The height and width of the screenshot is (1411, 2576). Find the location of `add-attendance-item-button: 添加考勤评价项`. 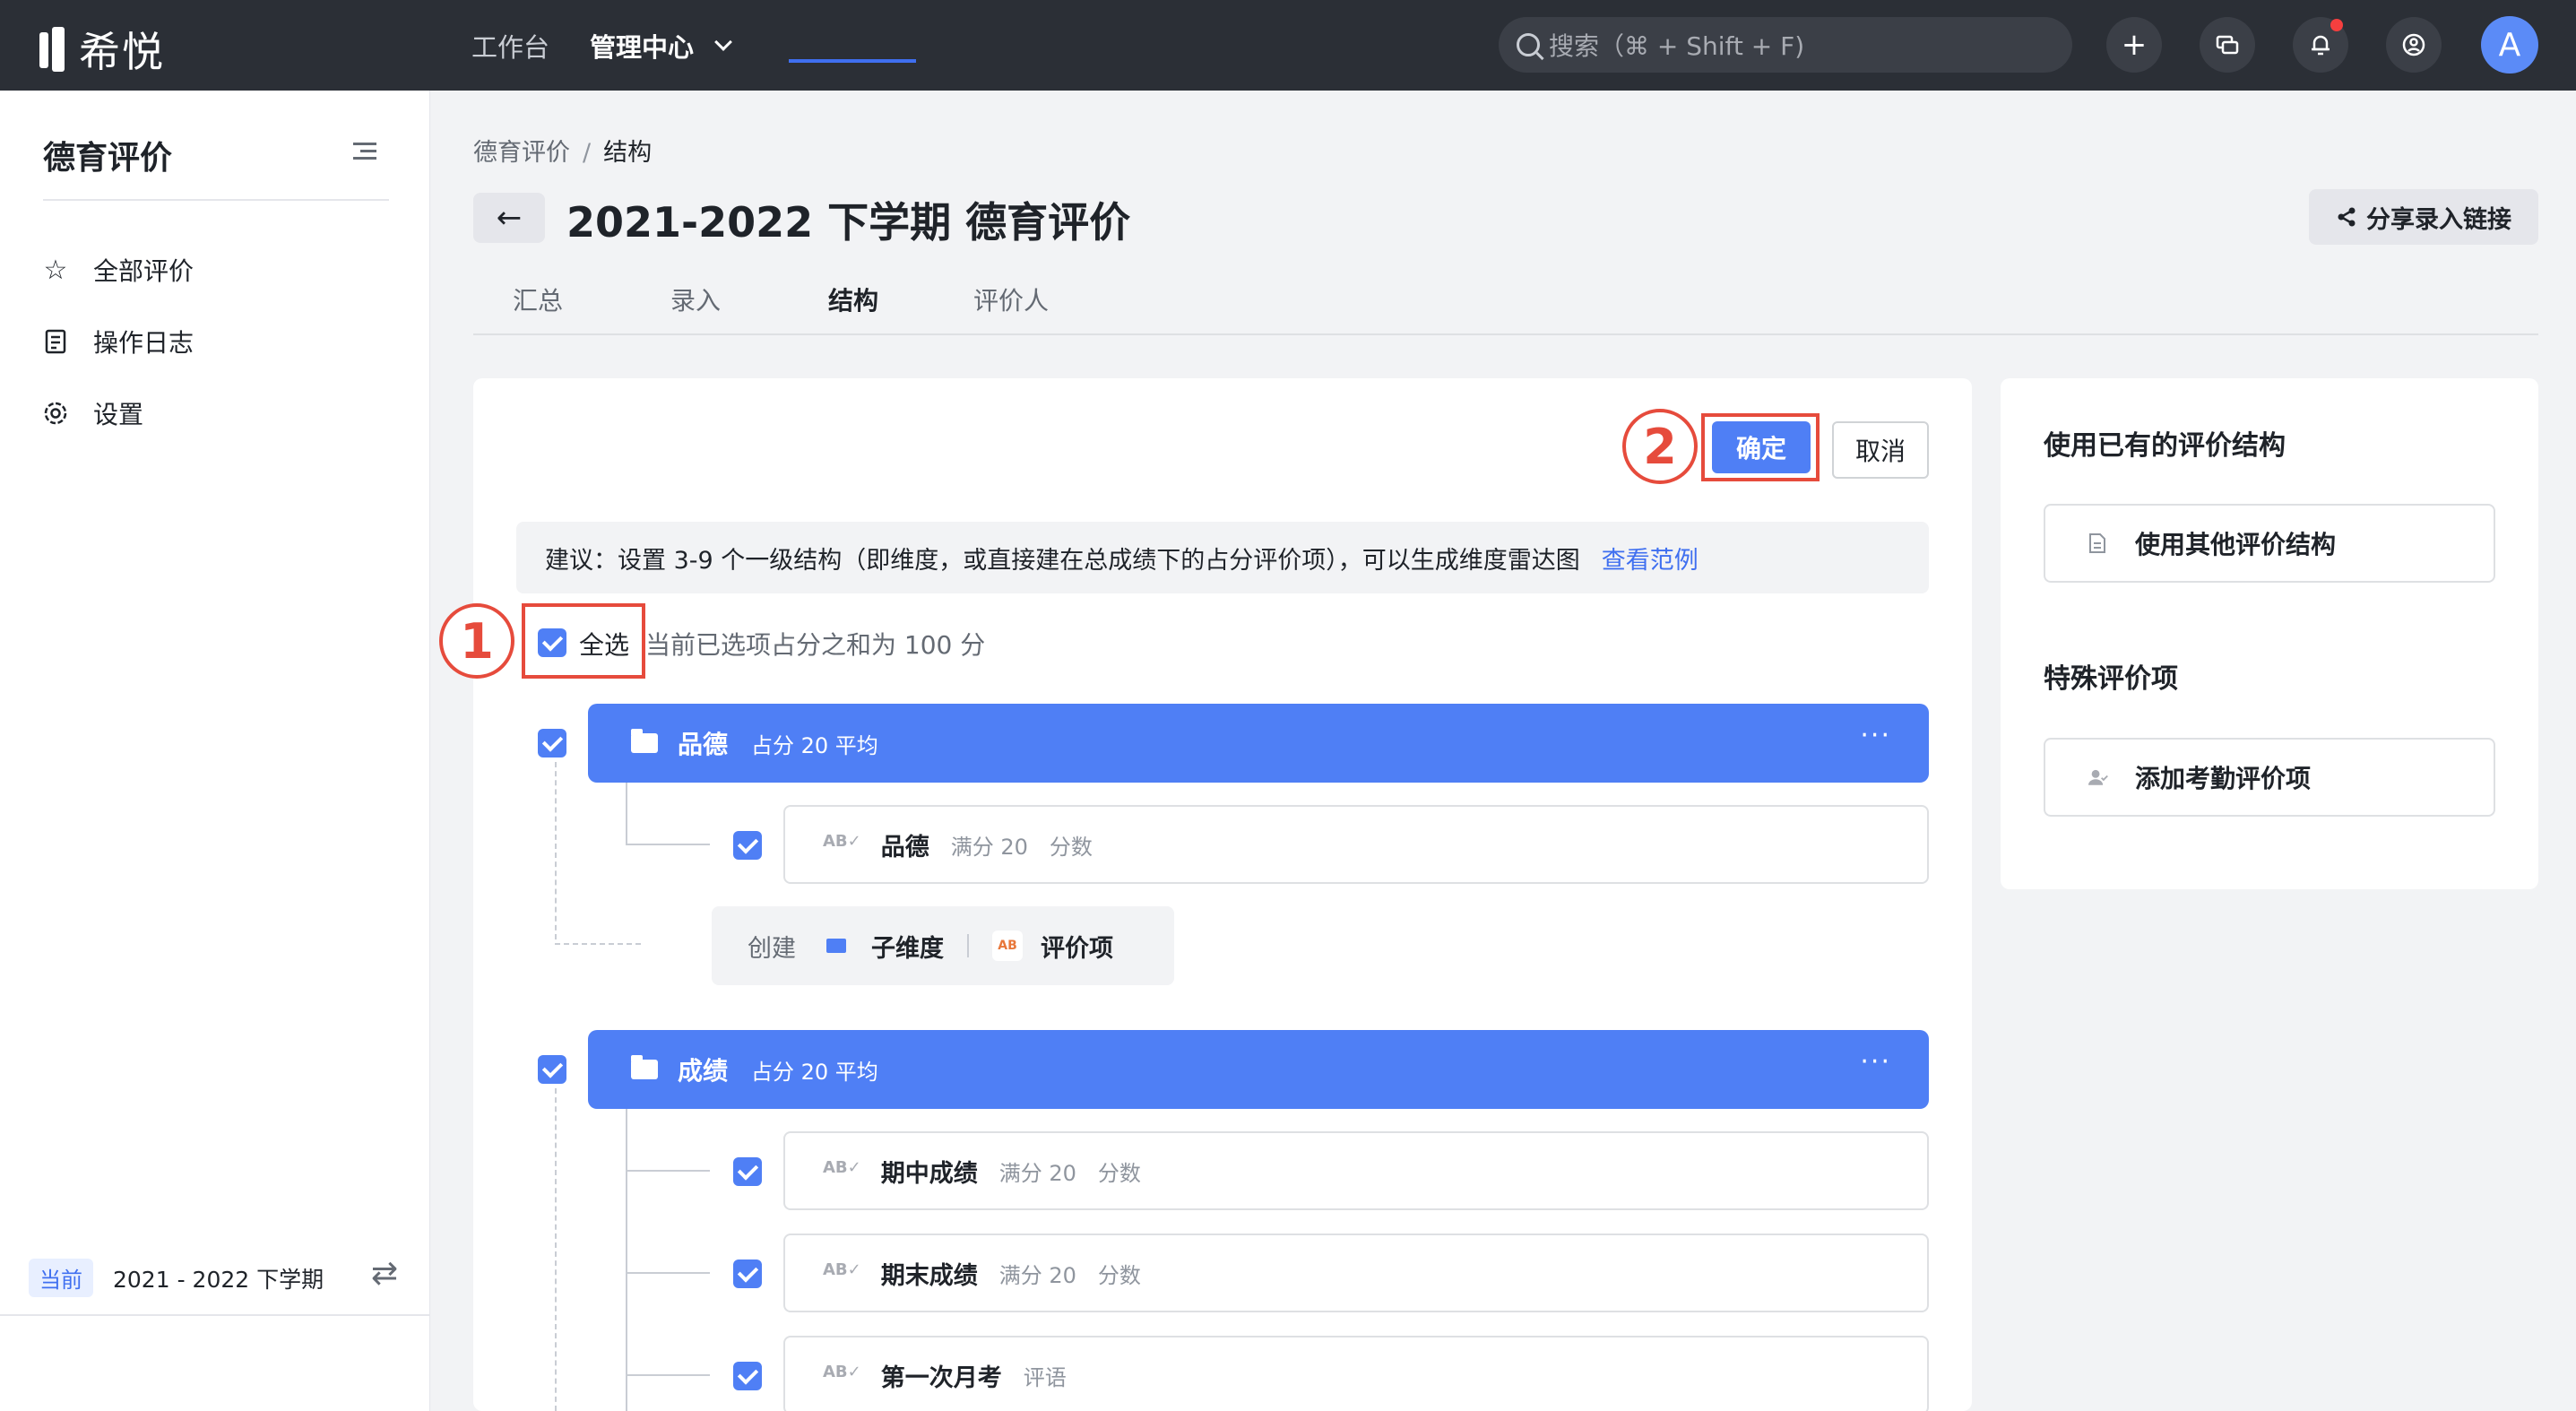

add-attendance-item-button: 添加考勤评价项 is located at coordinates (2269, 777).